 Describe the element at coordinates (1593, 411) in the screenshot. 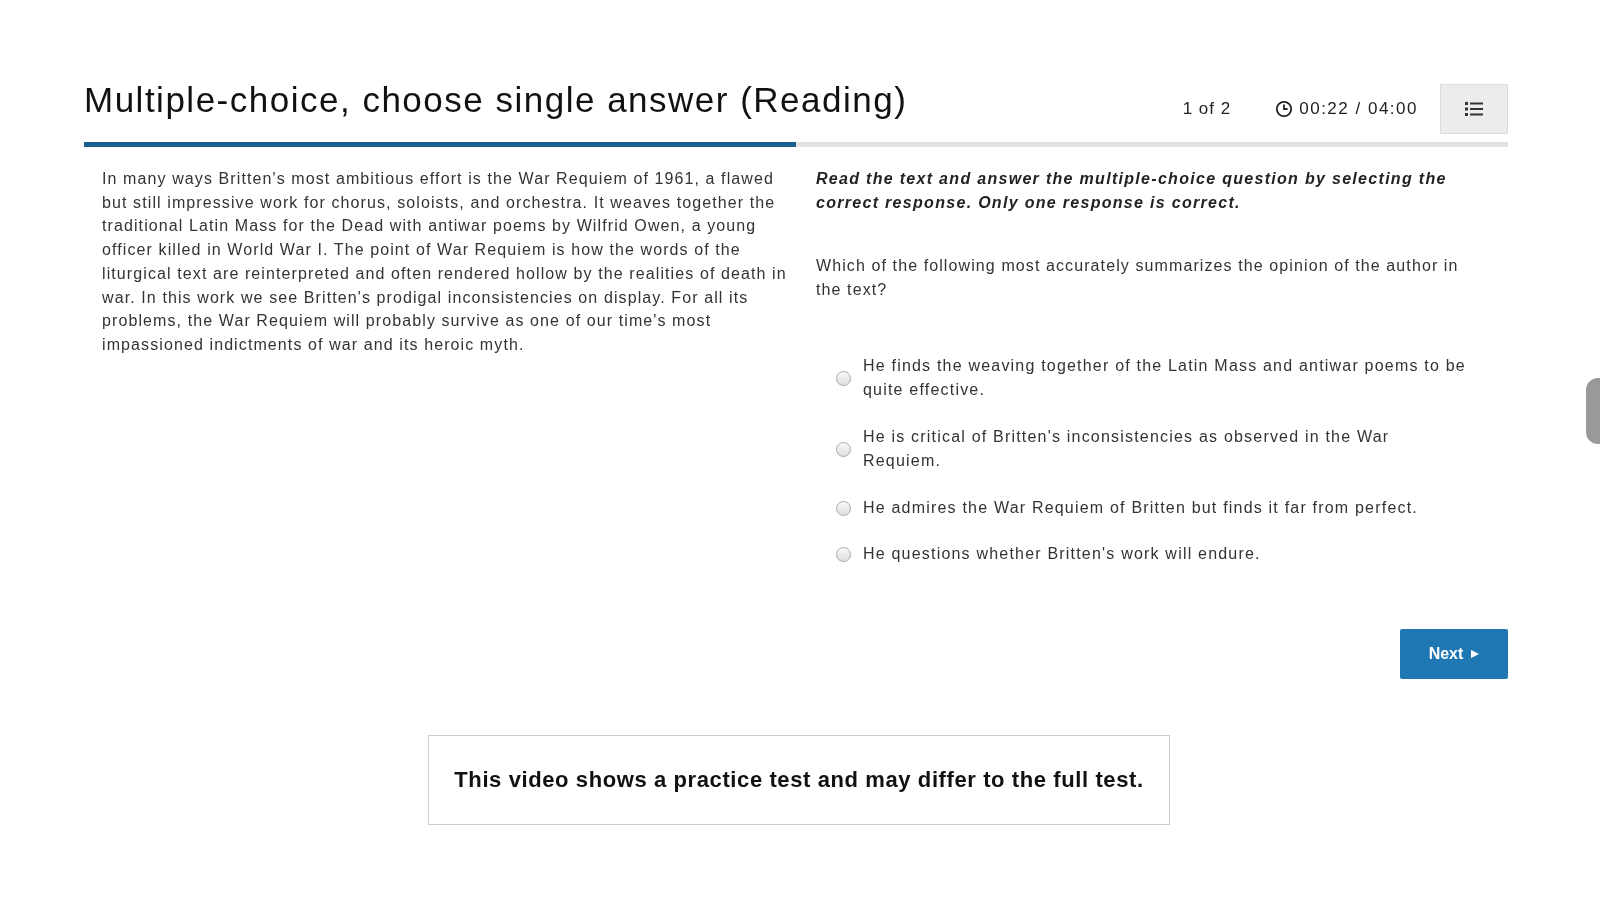

I see `side-handle` at that location.